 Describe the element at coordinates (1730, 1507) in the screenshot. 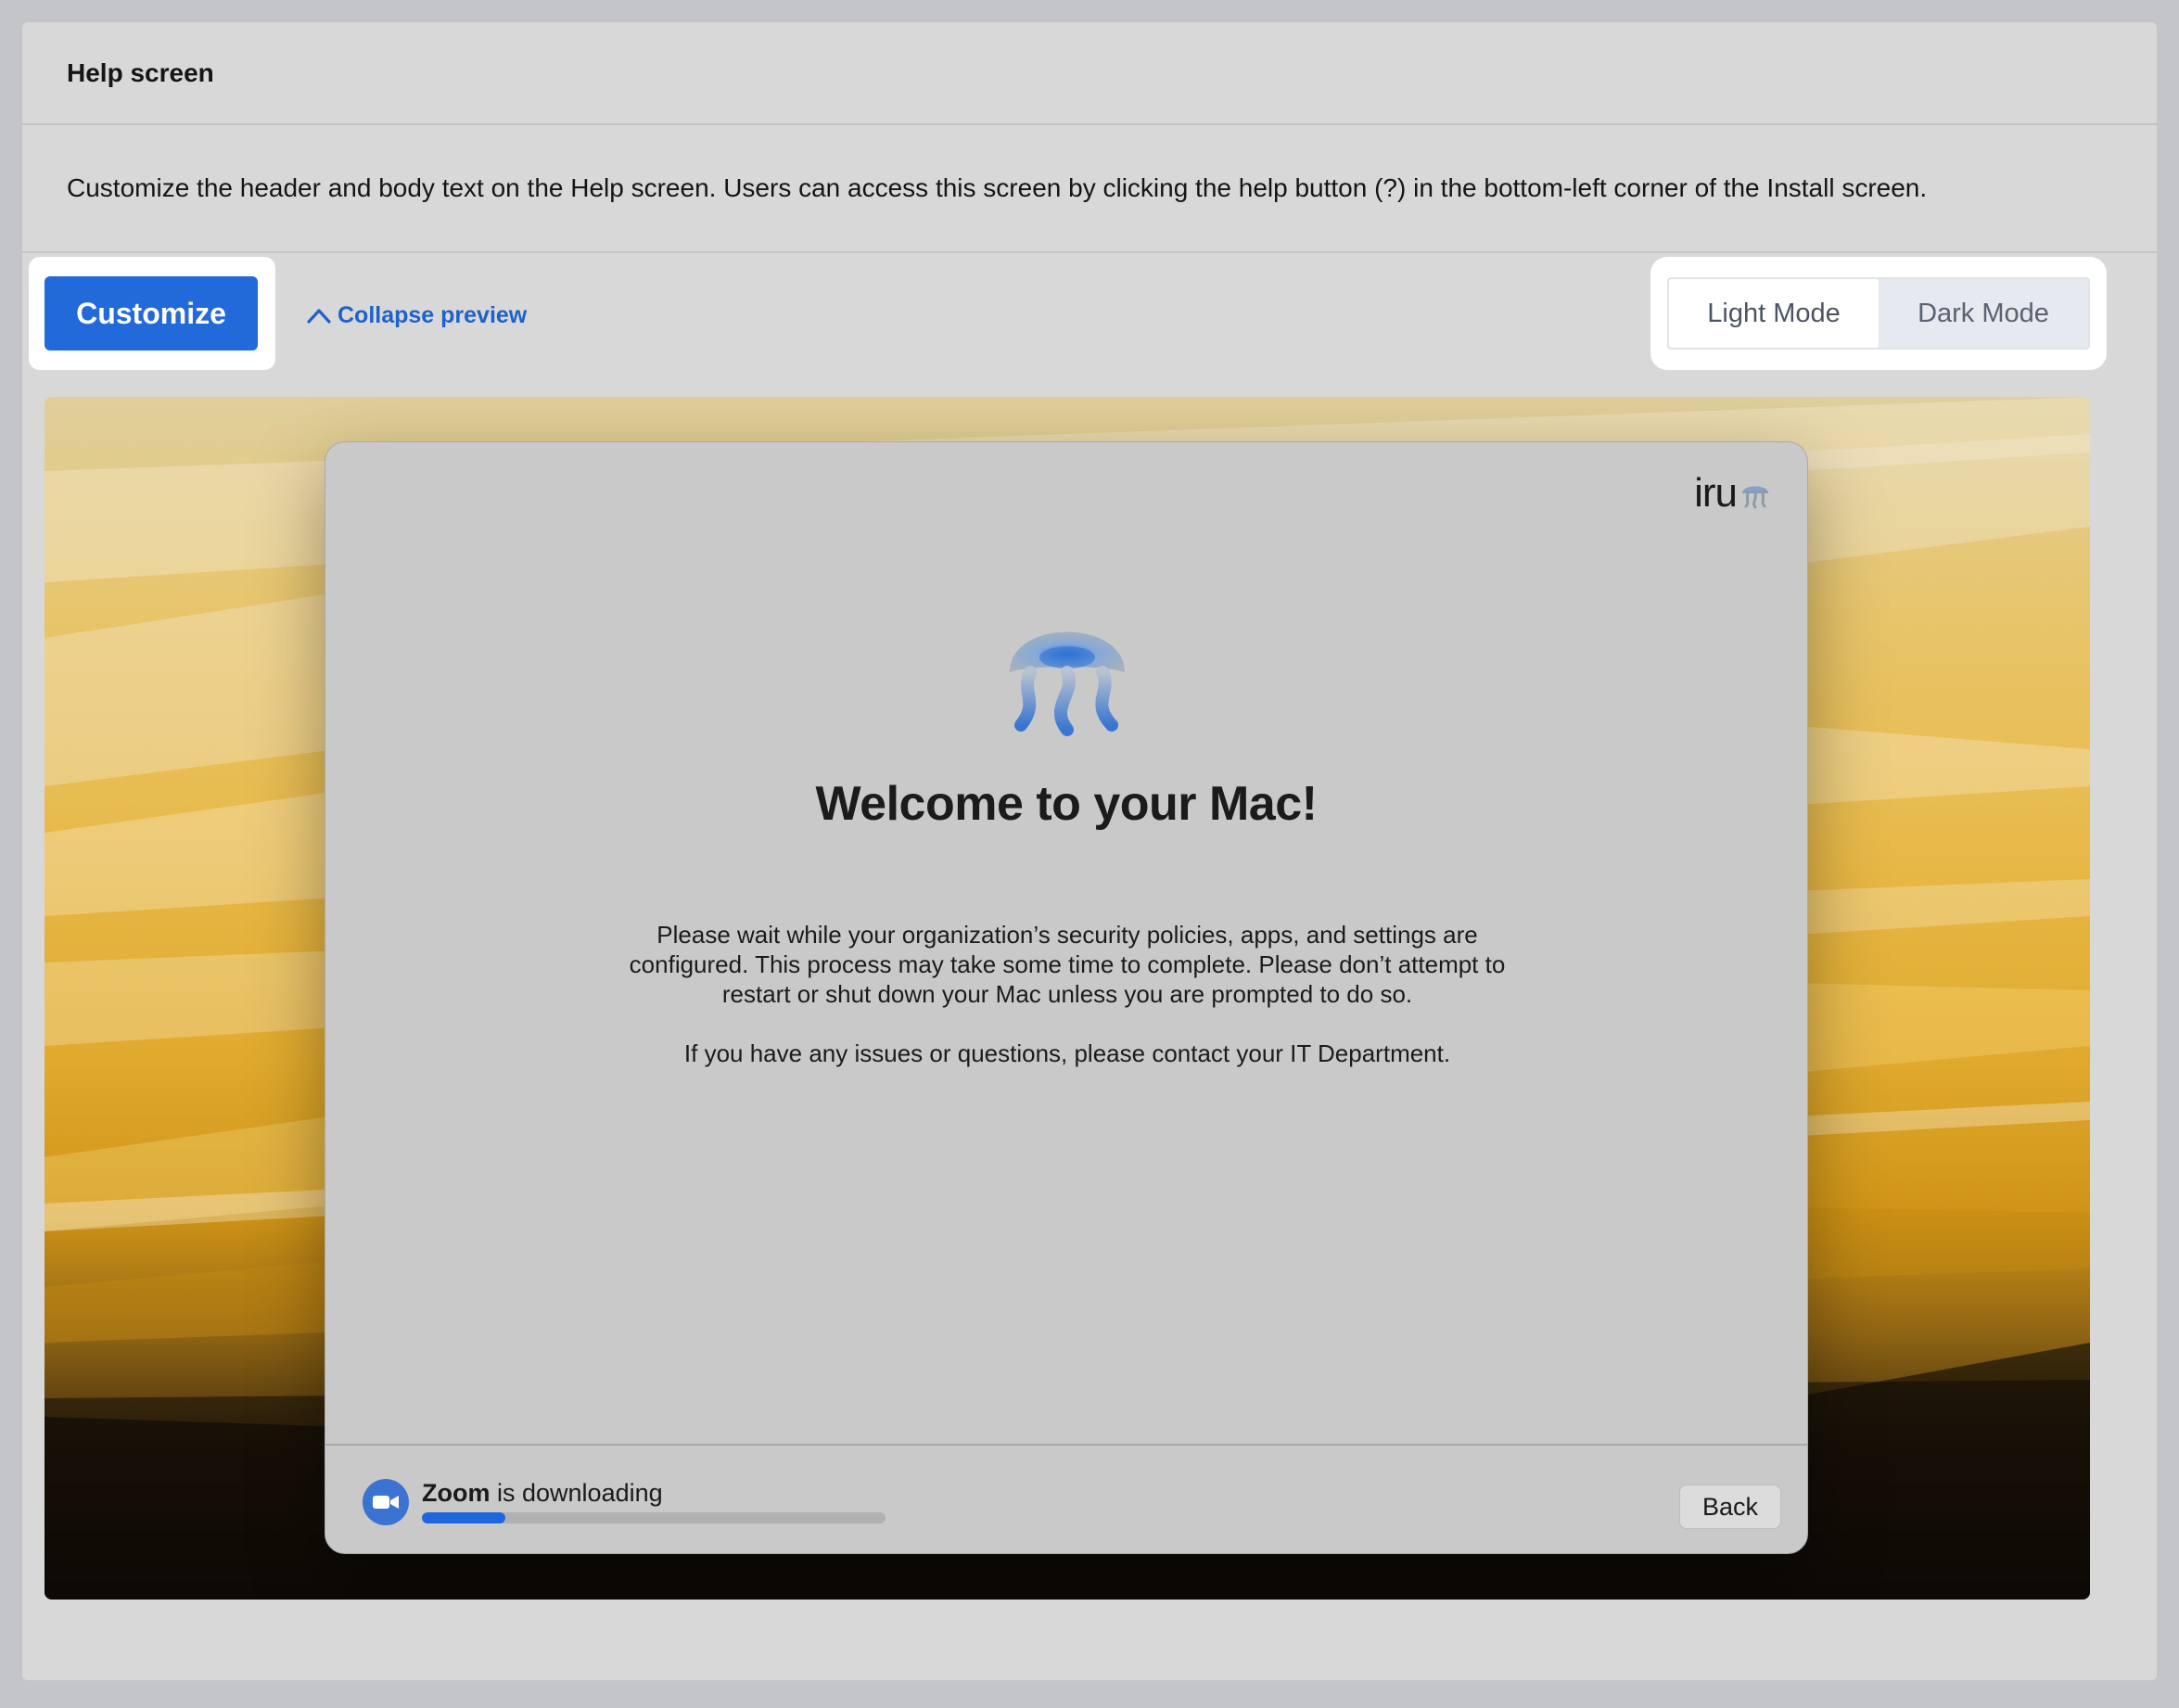

I see `back-button: Back` at that location.